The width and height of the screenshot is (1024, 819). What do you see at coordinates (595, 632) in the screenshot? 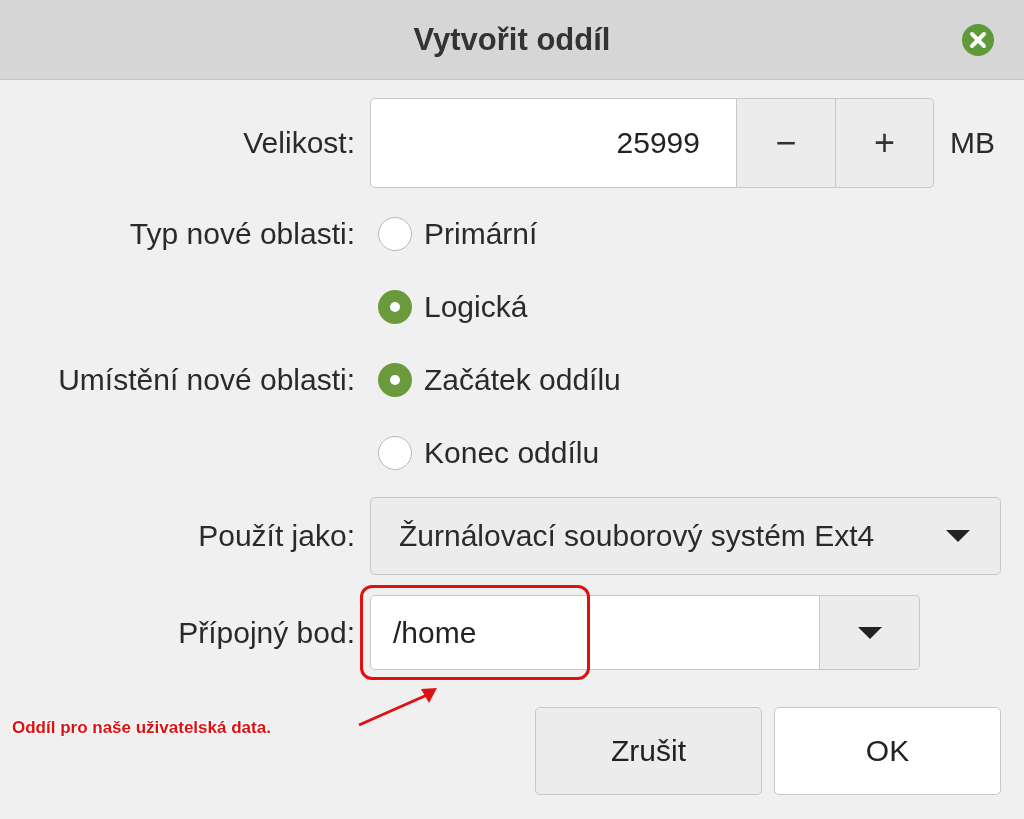
I see `mount-point-input: /home` at bounding box center [595, 632].